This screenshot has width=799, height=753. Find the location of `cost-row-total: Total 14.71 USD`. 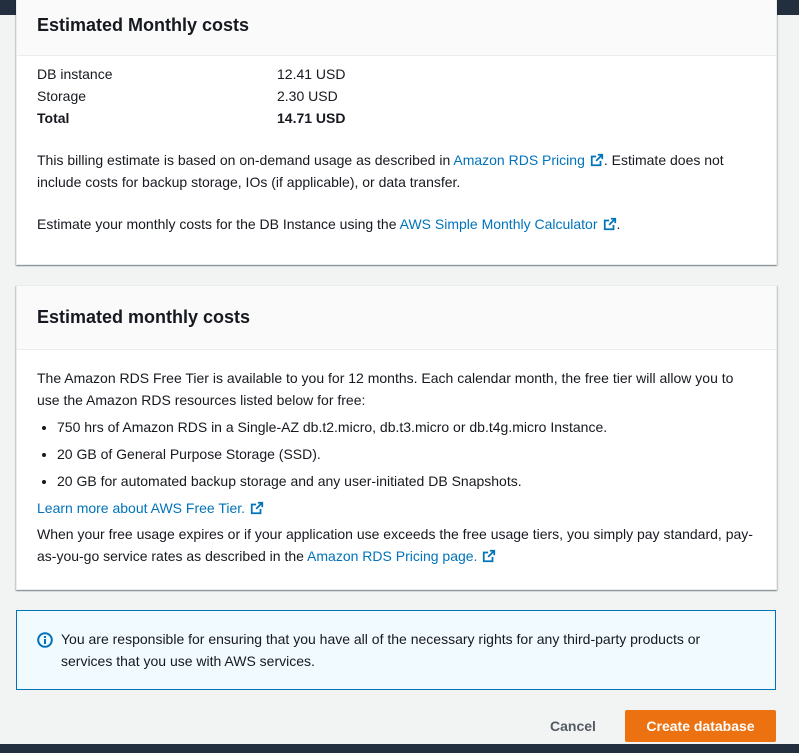

cost-row-total: Total 14.71 USD is located at coordinates (396, 118).